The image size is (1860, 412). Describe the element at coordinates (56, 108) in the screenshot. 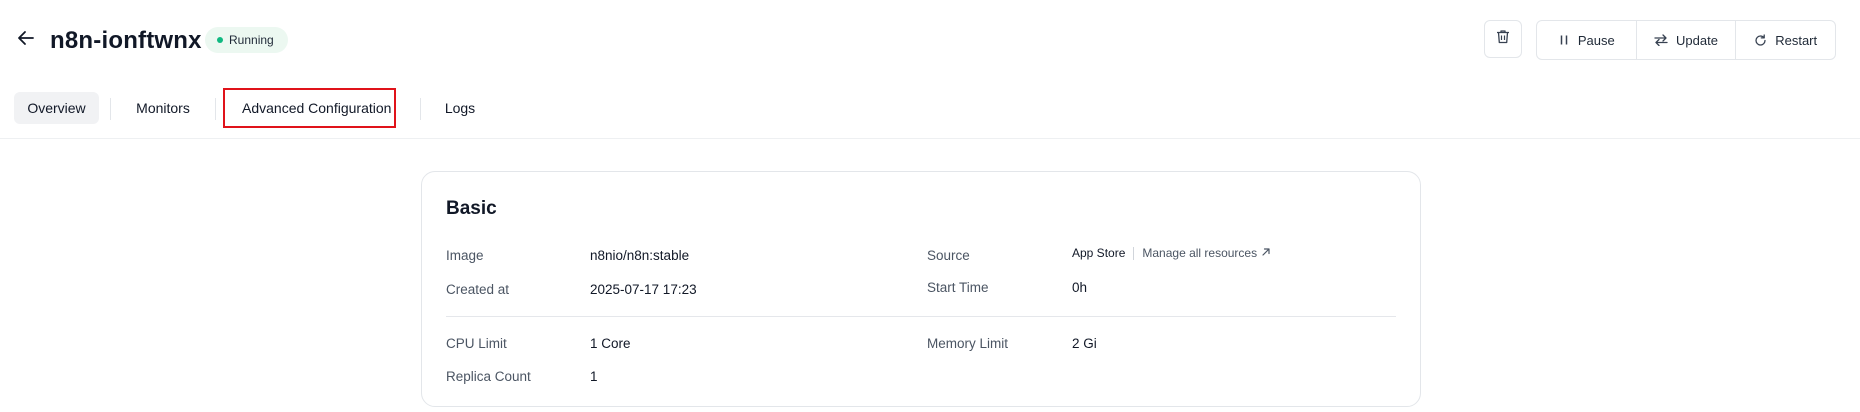

I see `tab-overview: Overview` at that location.